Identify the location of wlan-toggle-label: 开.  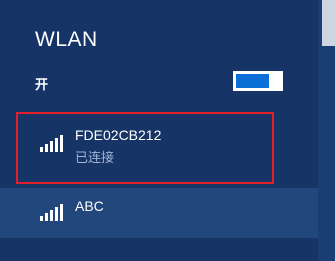
(42, 85).